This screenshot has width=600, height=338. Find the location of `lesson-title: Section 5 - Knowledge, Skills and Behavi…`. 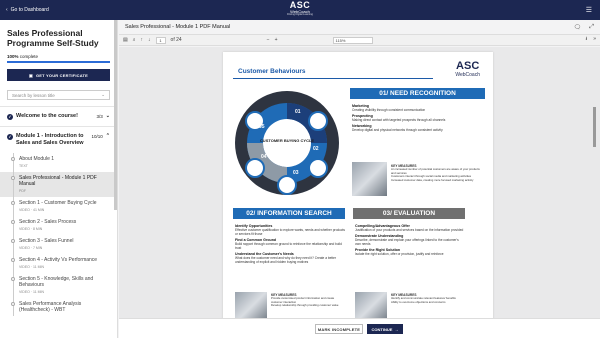

lesson-title: Section 5 - Knowledge, Skills and Behavi… is located at coordinates (56, 282).